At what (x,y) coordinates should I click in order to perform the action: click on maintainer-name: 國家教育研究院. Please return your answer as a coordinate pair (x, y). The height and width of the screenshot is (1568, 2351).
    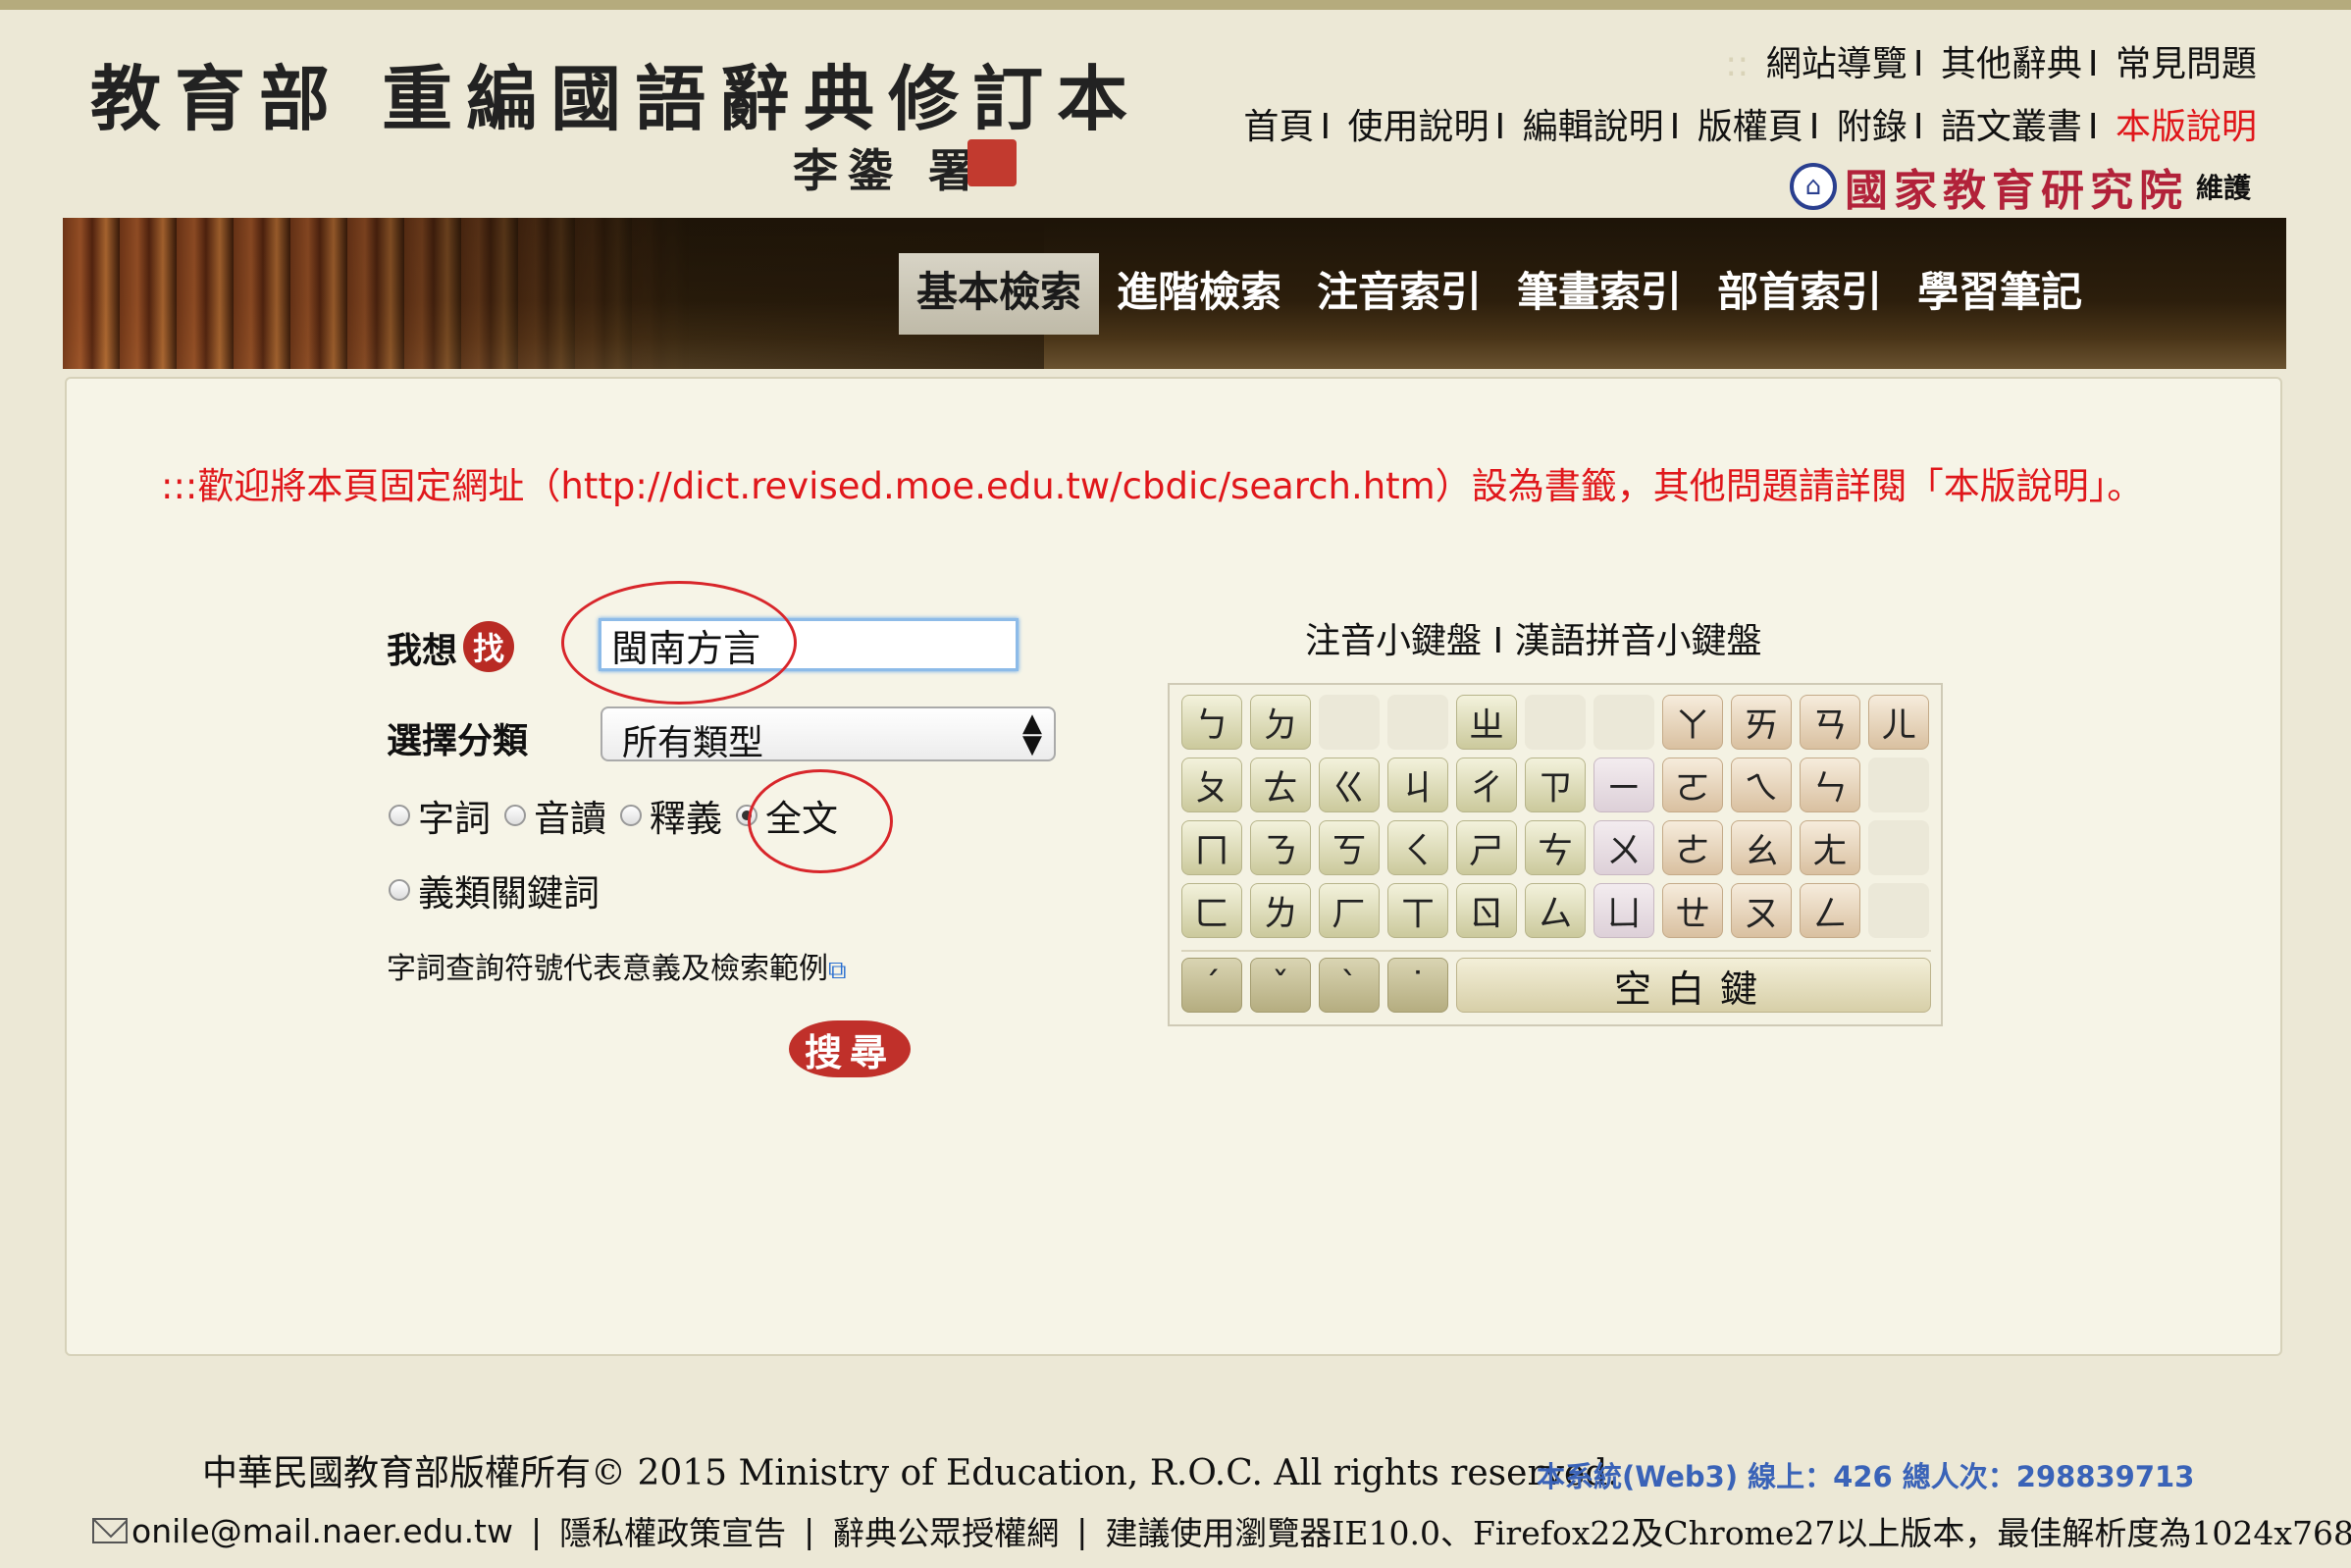
    Looking at the image, I should click on (2016, 191).